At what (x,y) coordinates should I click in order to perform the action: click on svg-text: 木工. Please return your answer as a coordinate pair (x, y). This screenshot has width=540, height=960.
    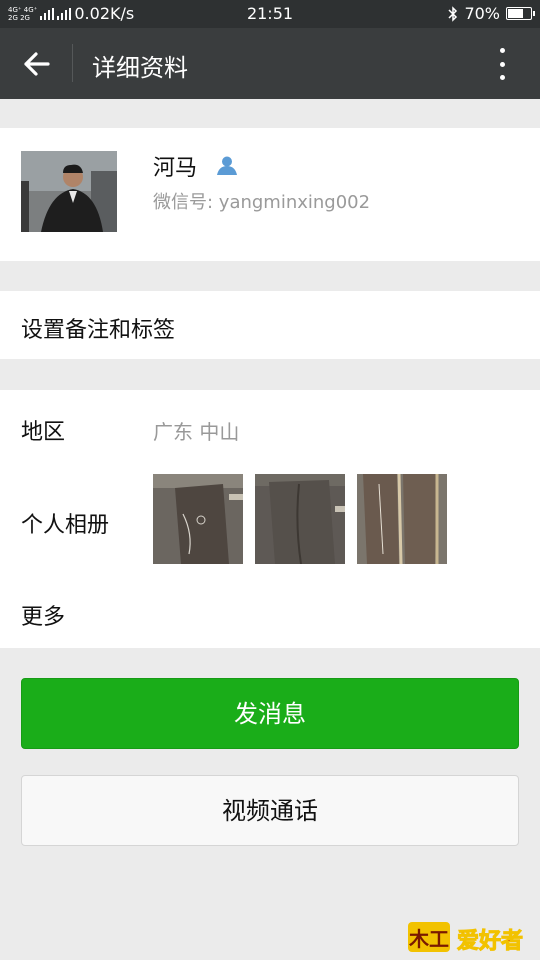
    Looking at the image, I should click on (428, 939).